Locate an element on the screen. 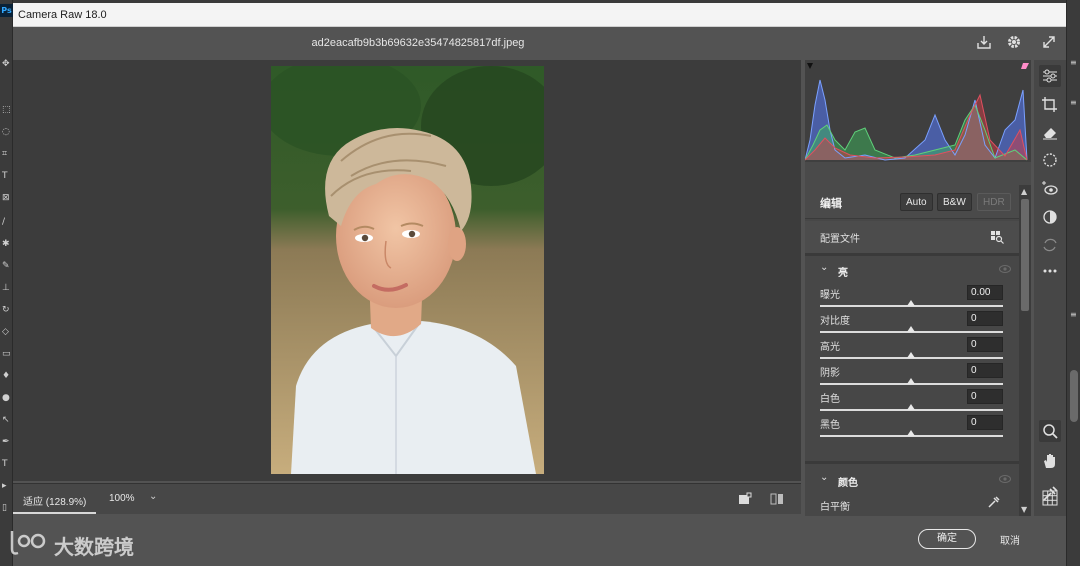 Image resolution: width=1080 pixels, height=566 pixels. watermark-icon is located at coordinates (28, 543).